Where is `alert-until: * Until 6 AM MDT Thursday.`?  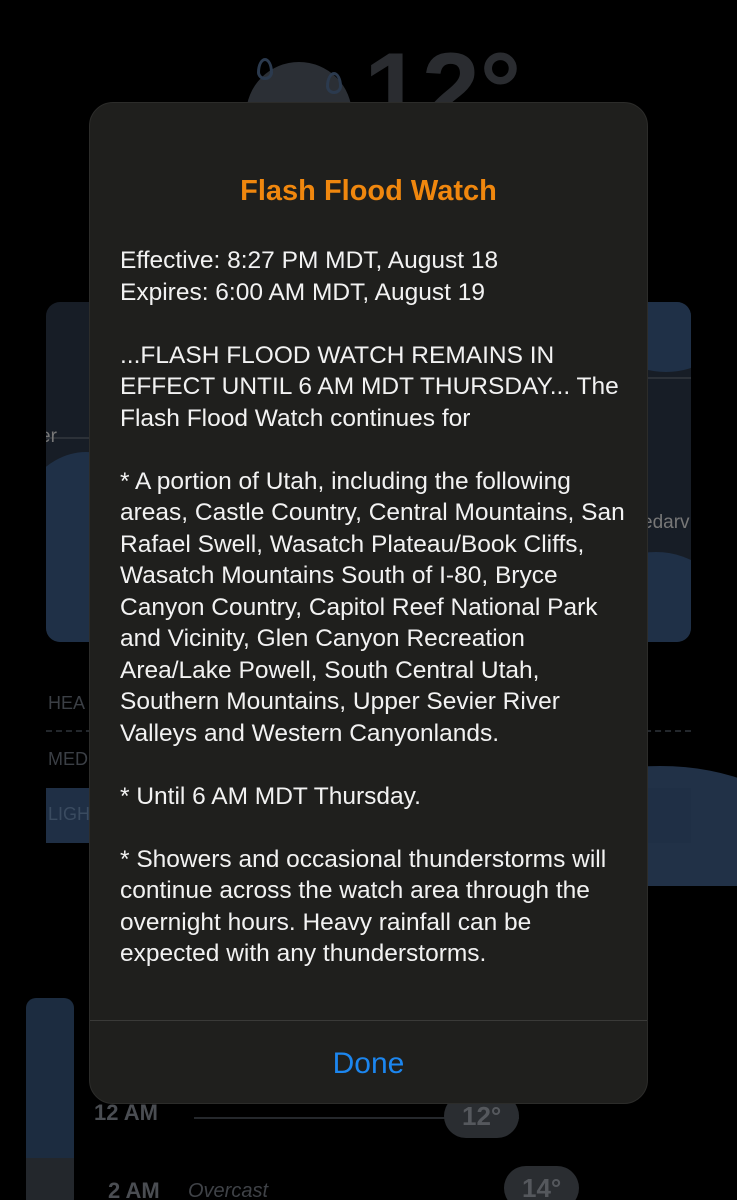
alert-until: * Until 6 AM MDT Thursday. is located at coordinates (270, 796).